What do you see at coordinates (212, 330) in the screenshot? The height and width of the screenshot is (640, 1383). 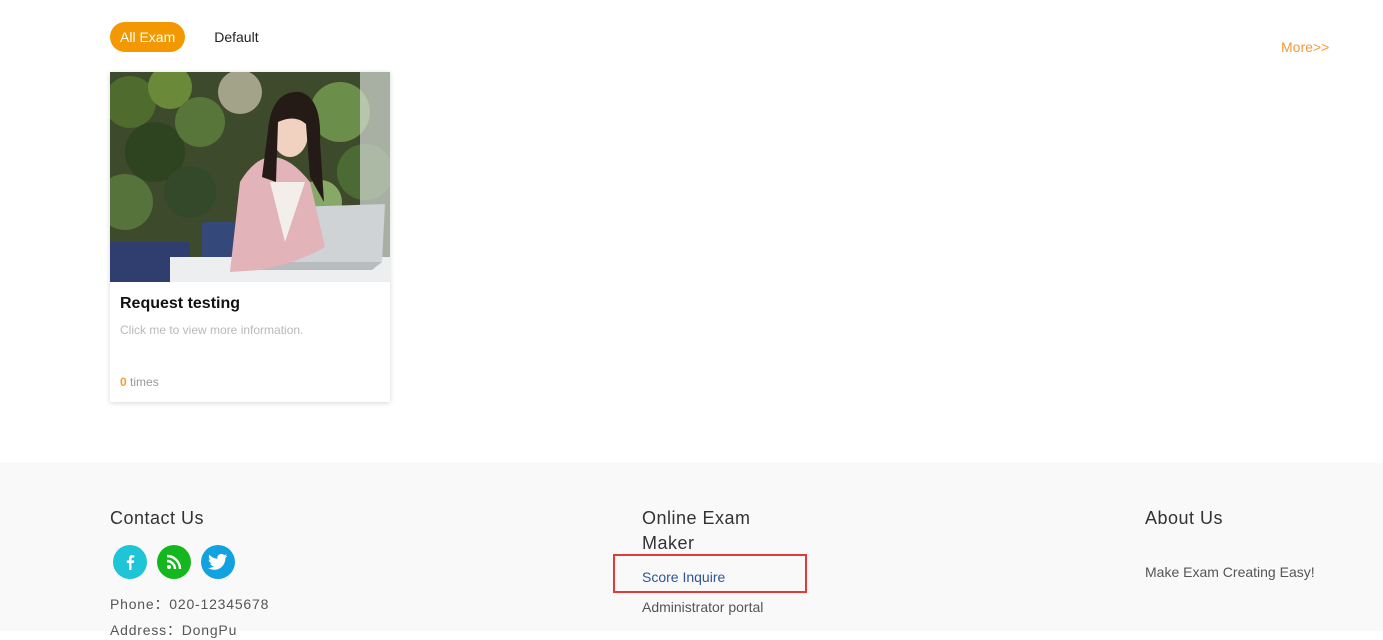 I see `exam-card-description: Click me to view more information.` at bounding box center [212, 330].